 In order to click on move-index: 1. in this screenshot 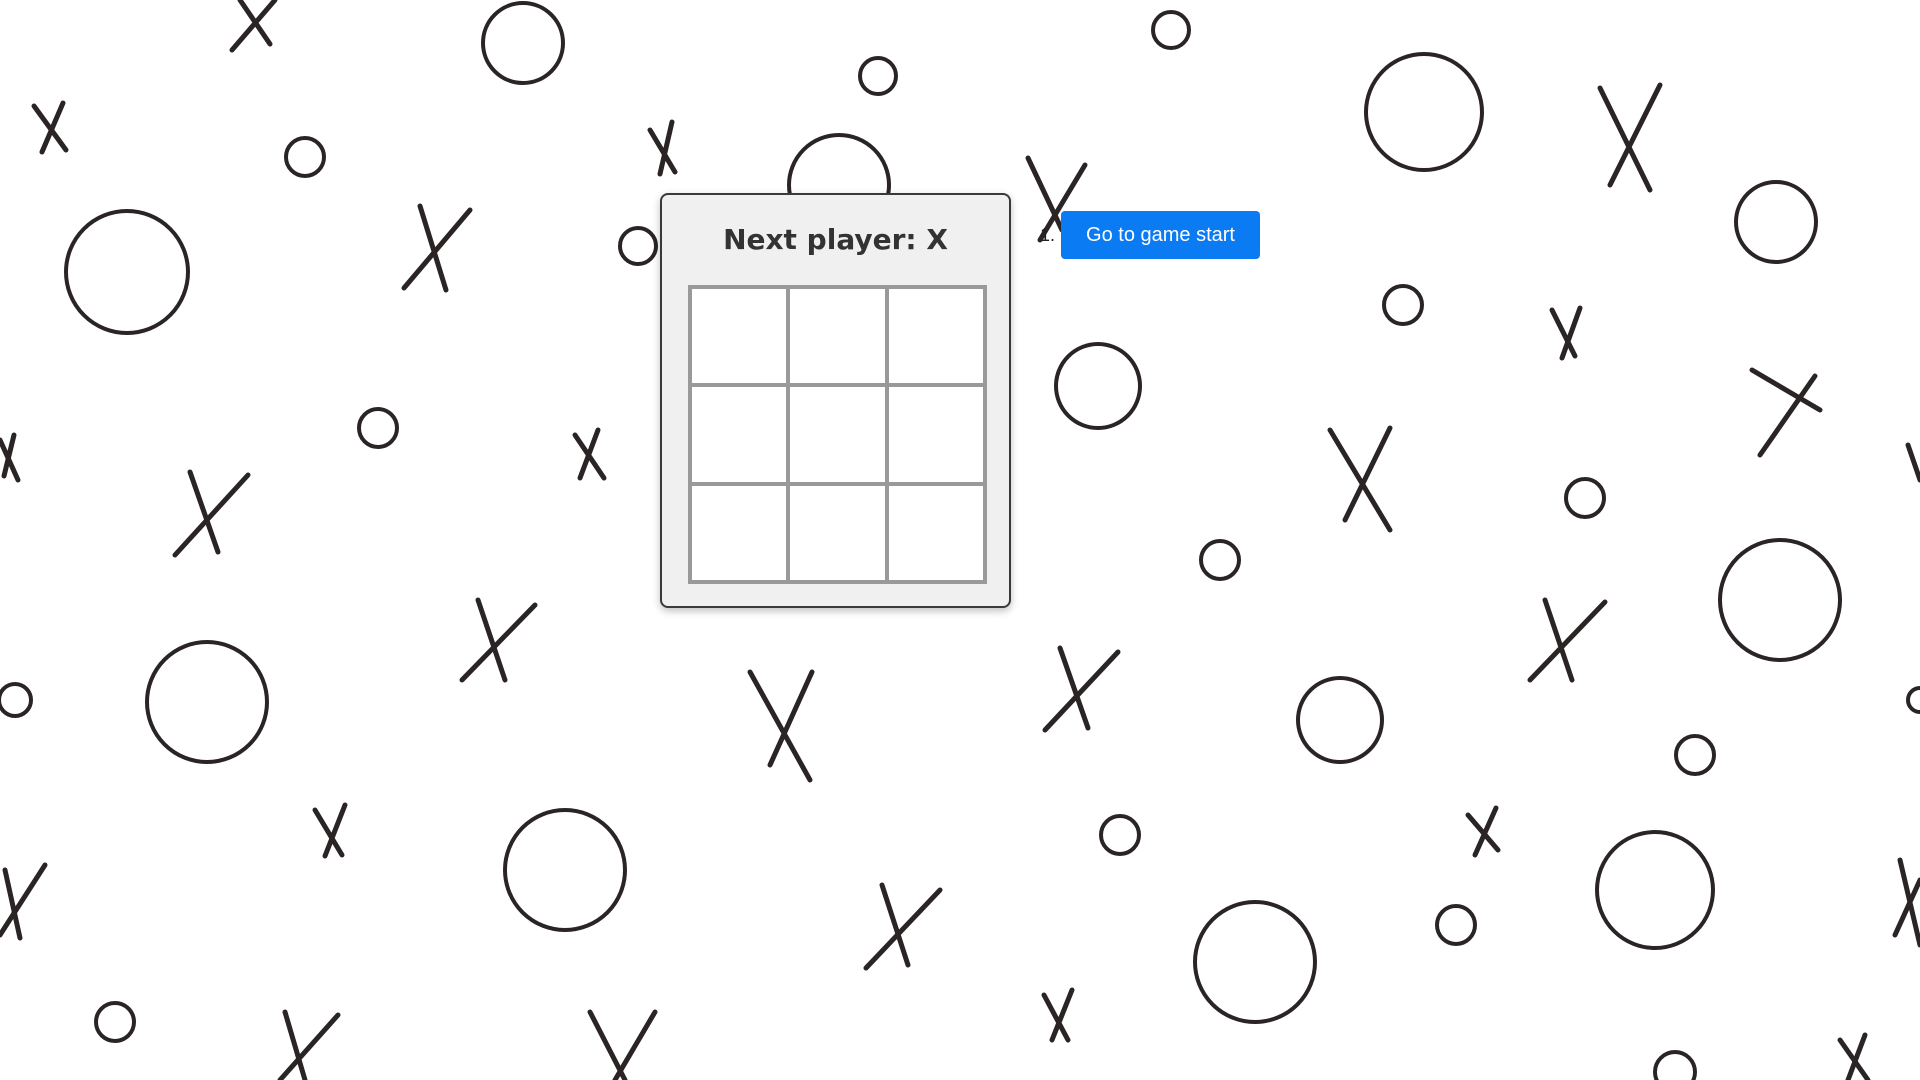, I will do `click(1048, 234)`.